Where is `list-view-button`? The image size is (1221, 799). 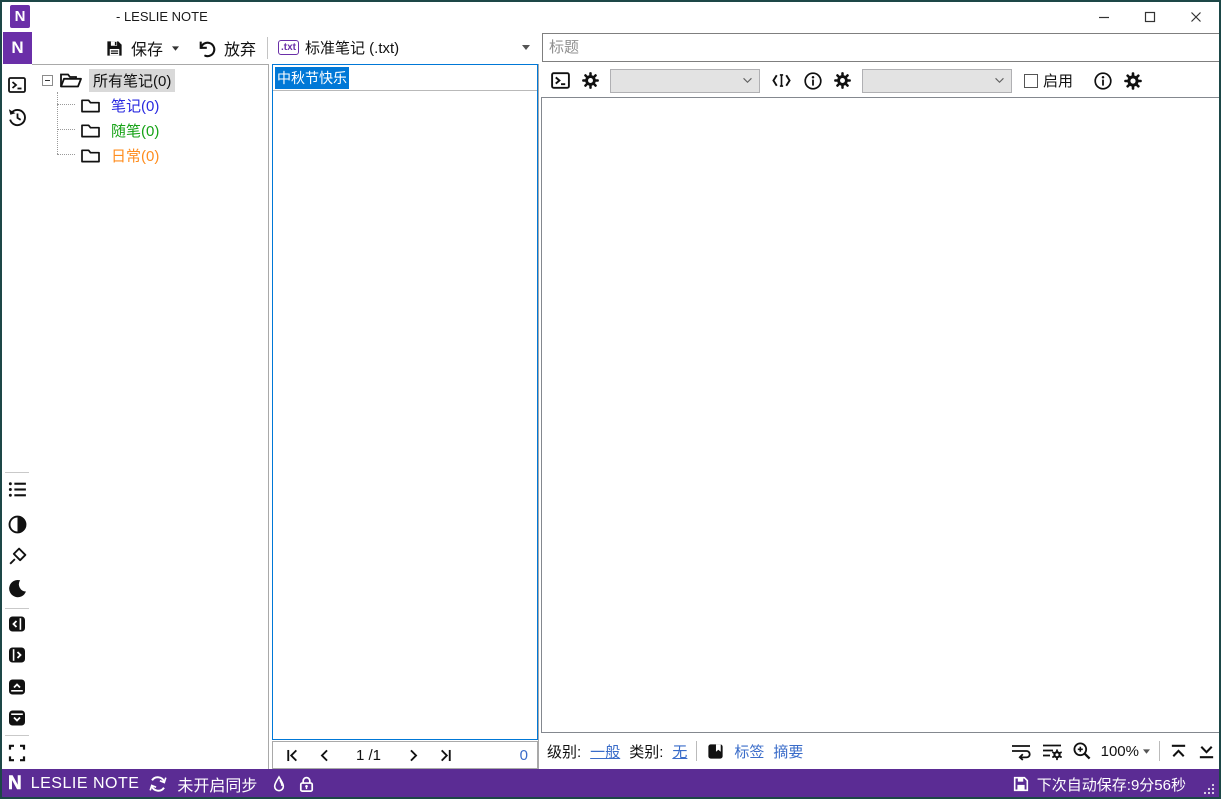 list-view-button is located at coordinates (17, 489).